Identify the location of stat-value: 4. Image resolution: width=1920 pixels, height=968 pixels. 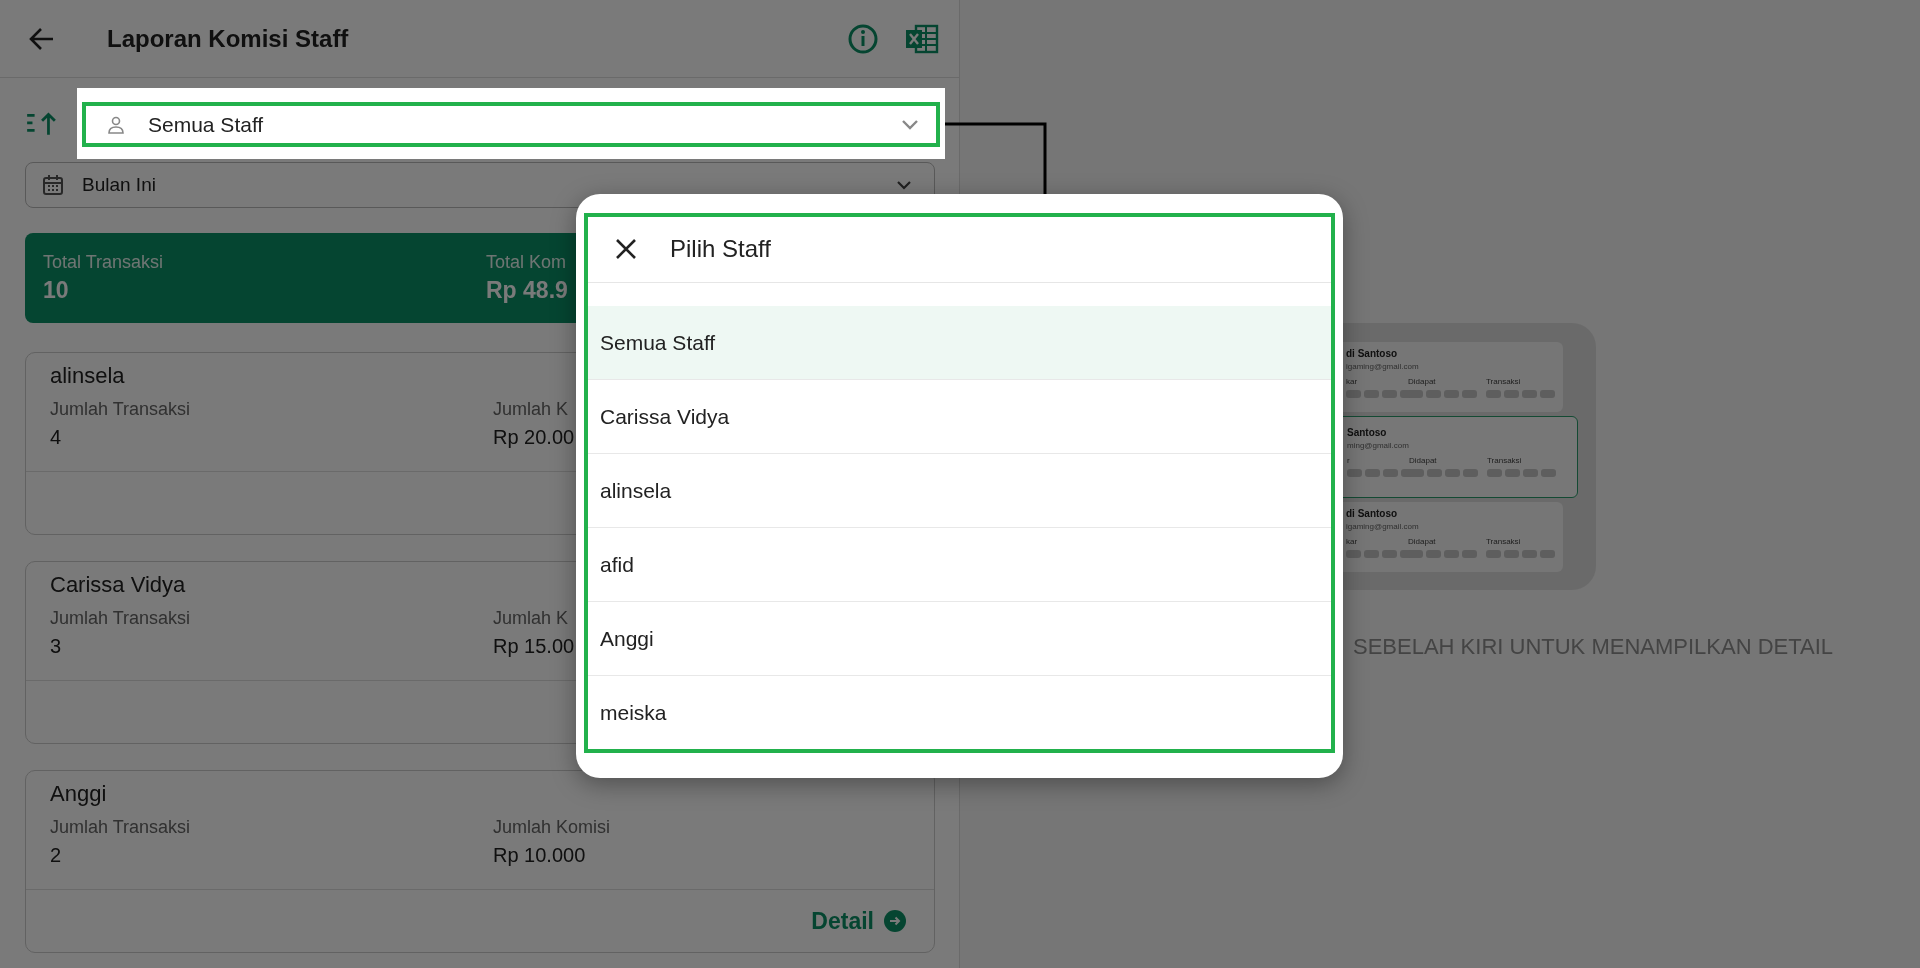
(56, 437).